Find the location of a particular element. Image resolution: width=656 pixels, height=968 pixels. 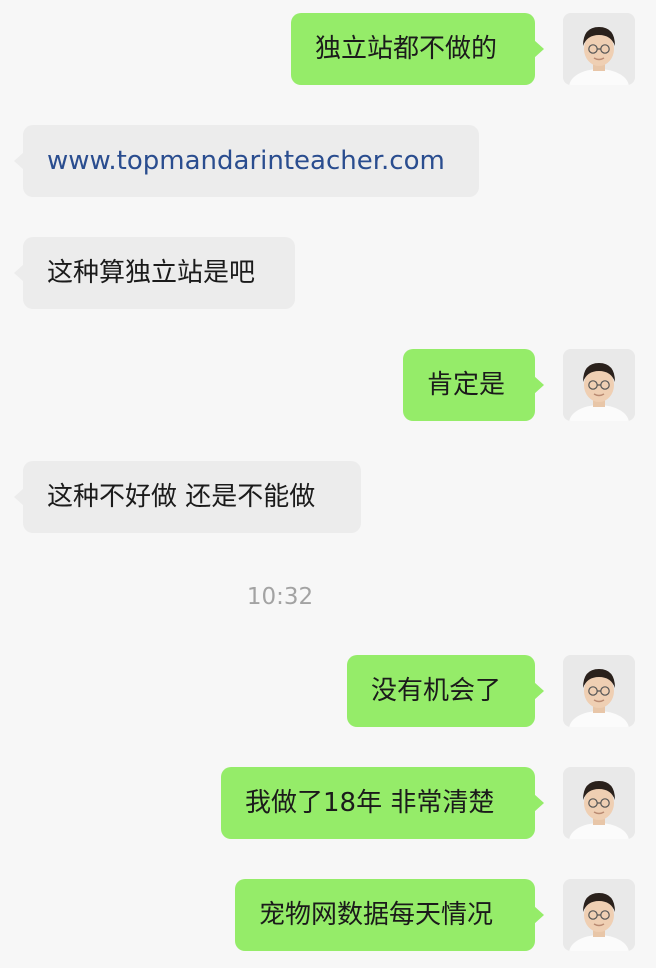

message-timestamp: 10:32 is located at coordinates (280, 597).